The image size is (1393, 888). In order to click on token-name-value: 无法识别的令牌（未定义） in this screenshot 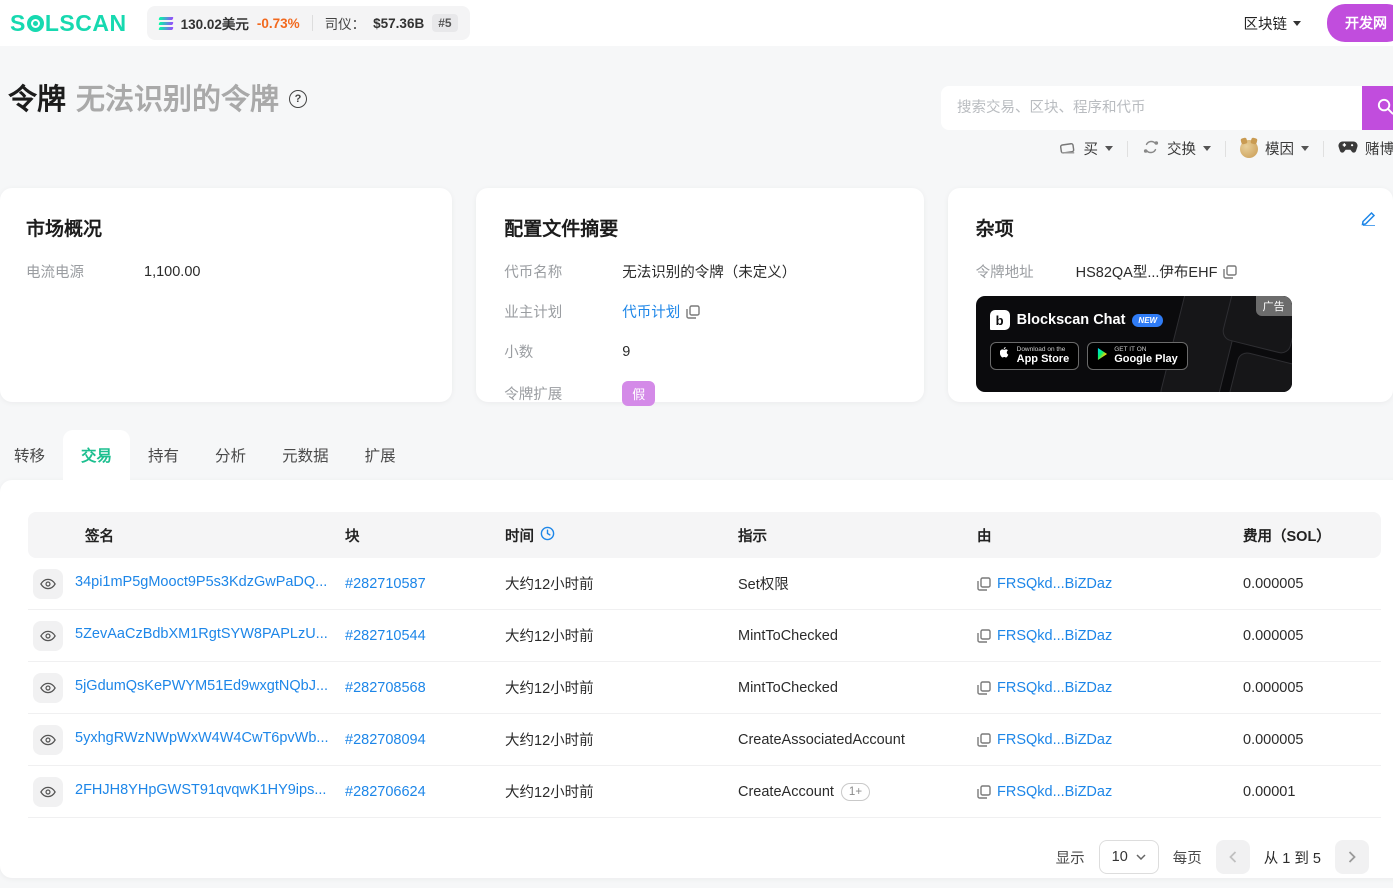, I will do `click(709, 273)`.